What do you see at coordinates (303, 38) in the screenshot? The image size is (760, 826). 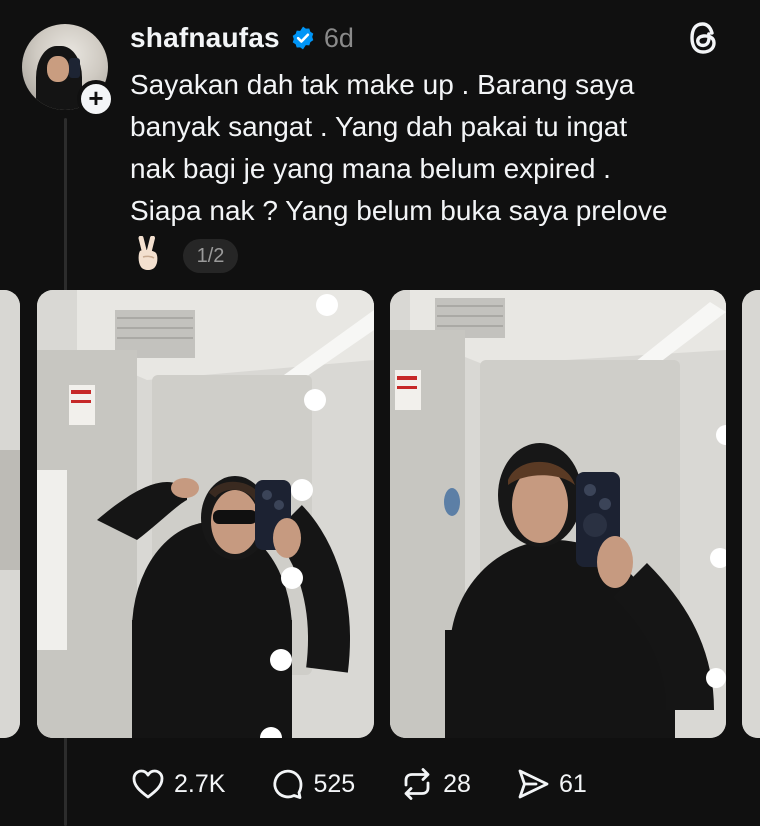 I see `verified-badge-icon` at bounding box center [303, 38].